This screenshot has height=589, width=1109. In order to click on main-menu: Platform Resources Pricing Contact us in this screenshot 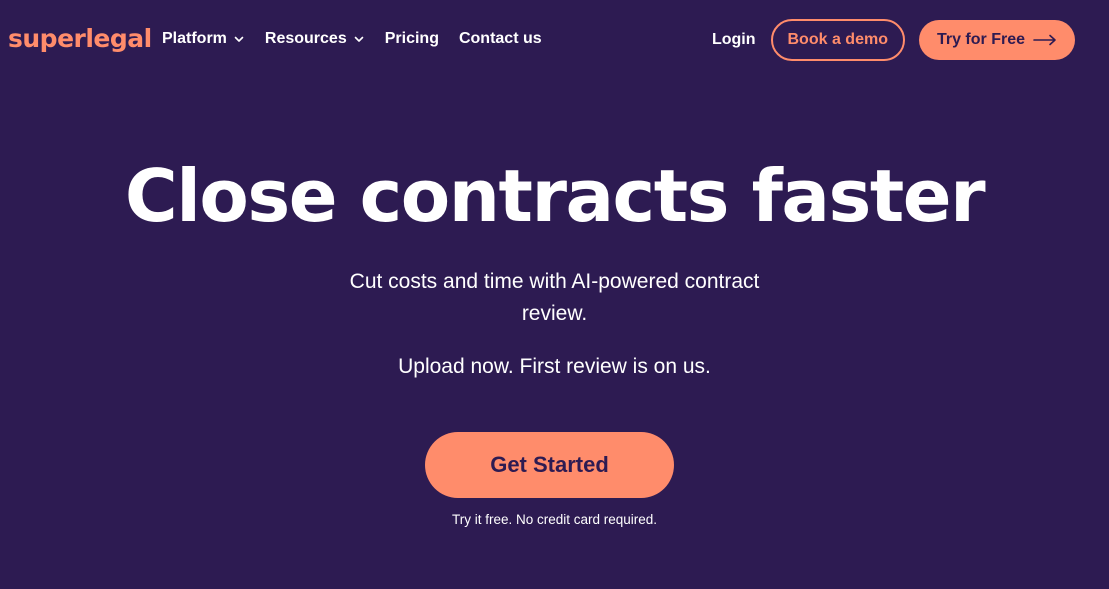, I will do `click(352, 39)`.